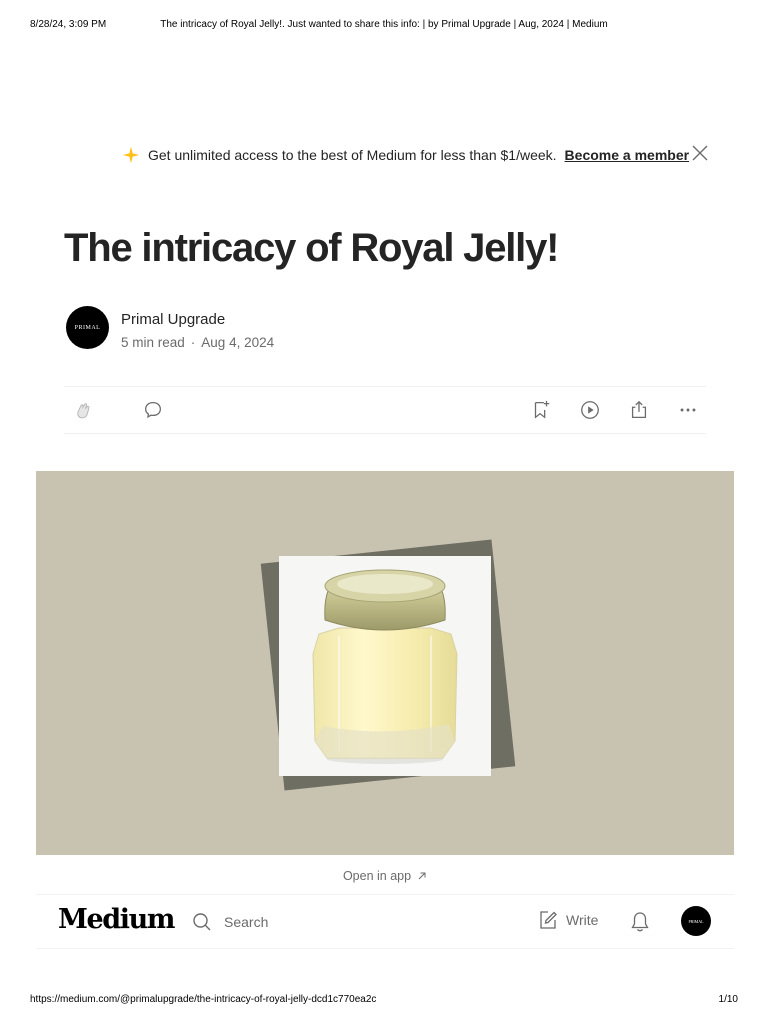 This screenshot has height=1024, width=768. Describe the element at coordinates (153, 410) in the screenshot. I see `comment-icon` at that location.